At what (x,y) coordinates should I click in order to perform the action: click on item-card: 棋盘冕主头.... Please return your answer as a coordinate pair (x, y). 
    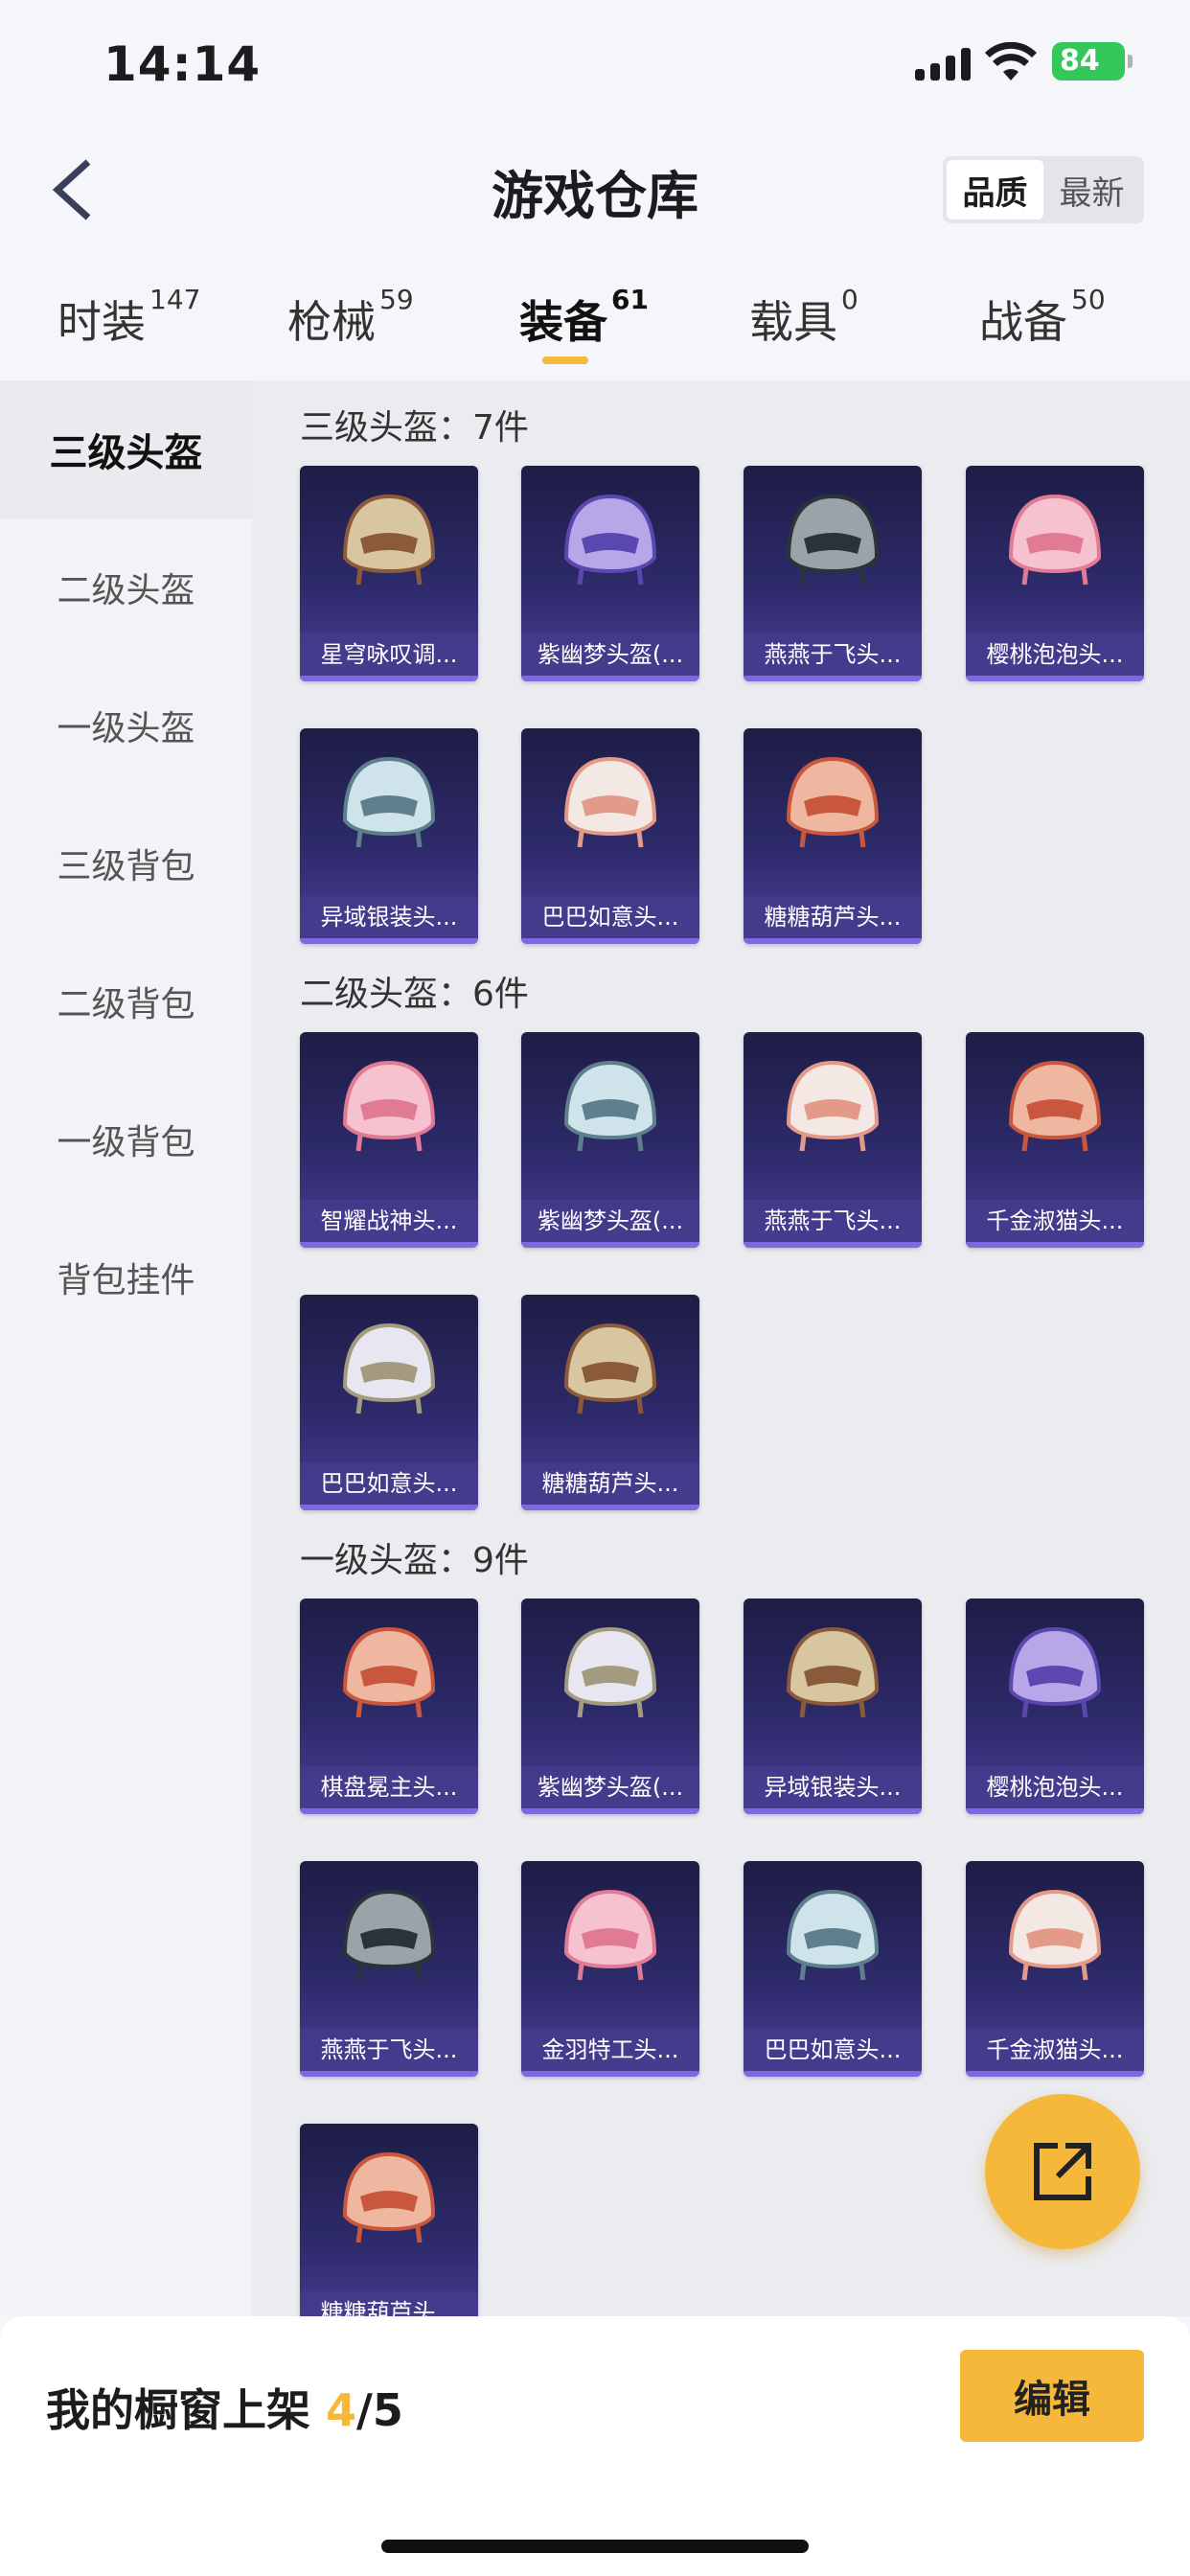
    Looking at the image, I should click on (389, 1706).